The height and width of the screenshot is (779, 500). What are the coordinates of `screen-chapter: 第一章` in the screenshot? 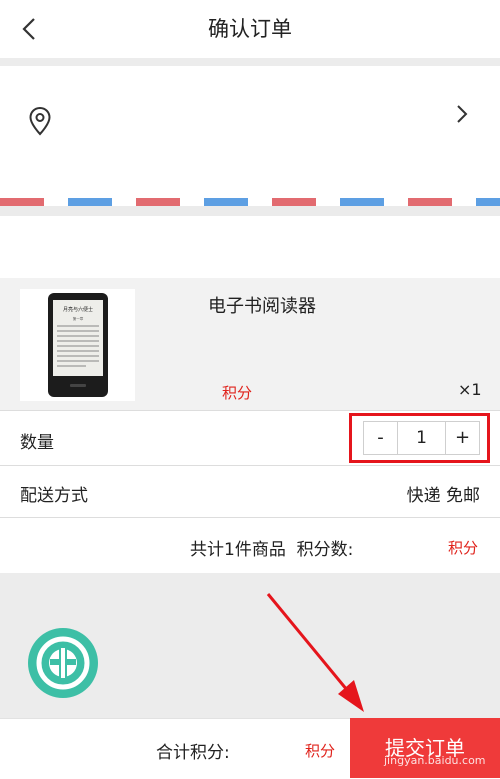 It's located at (78, 318).